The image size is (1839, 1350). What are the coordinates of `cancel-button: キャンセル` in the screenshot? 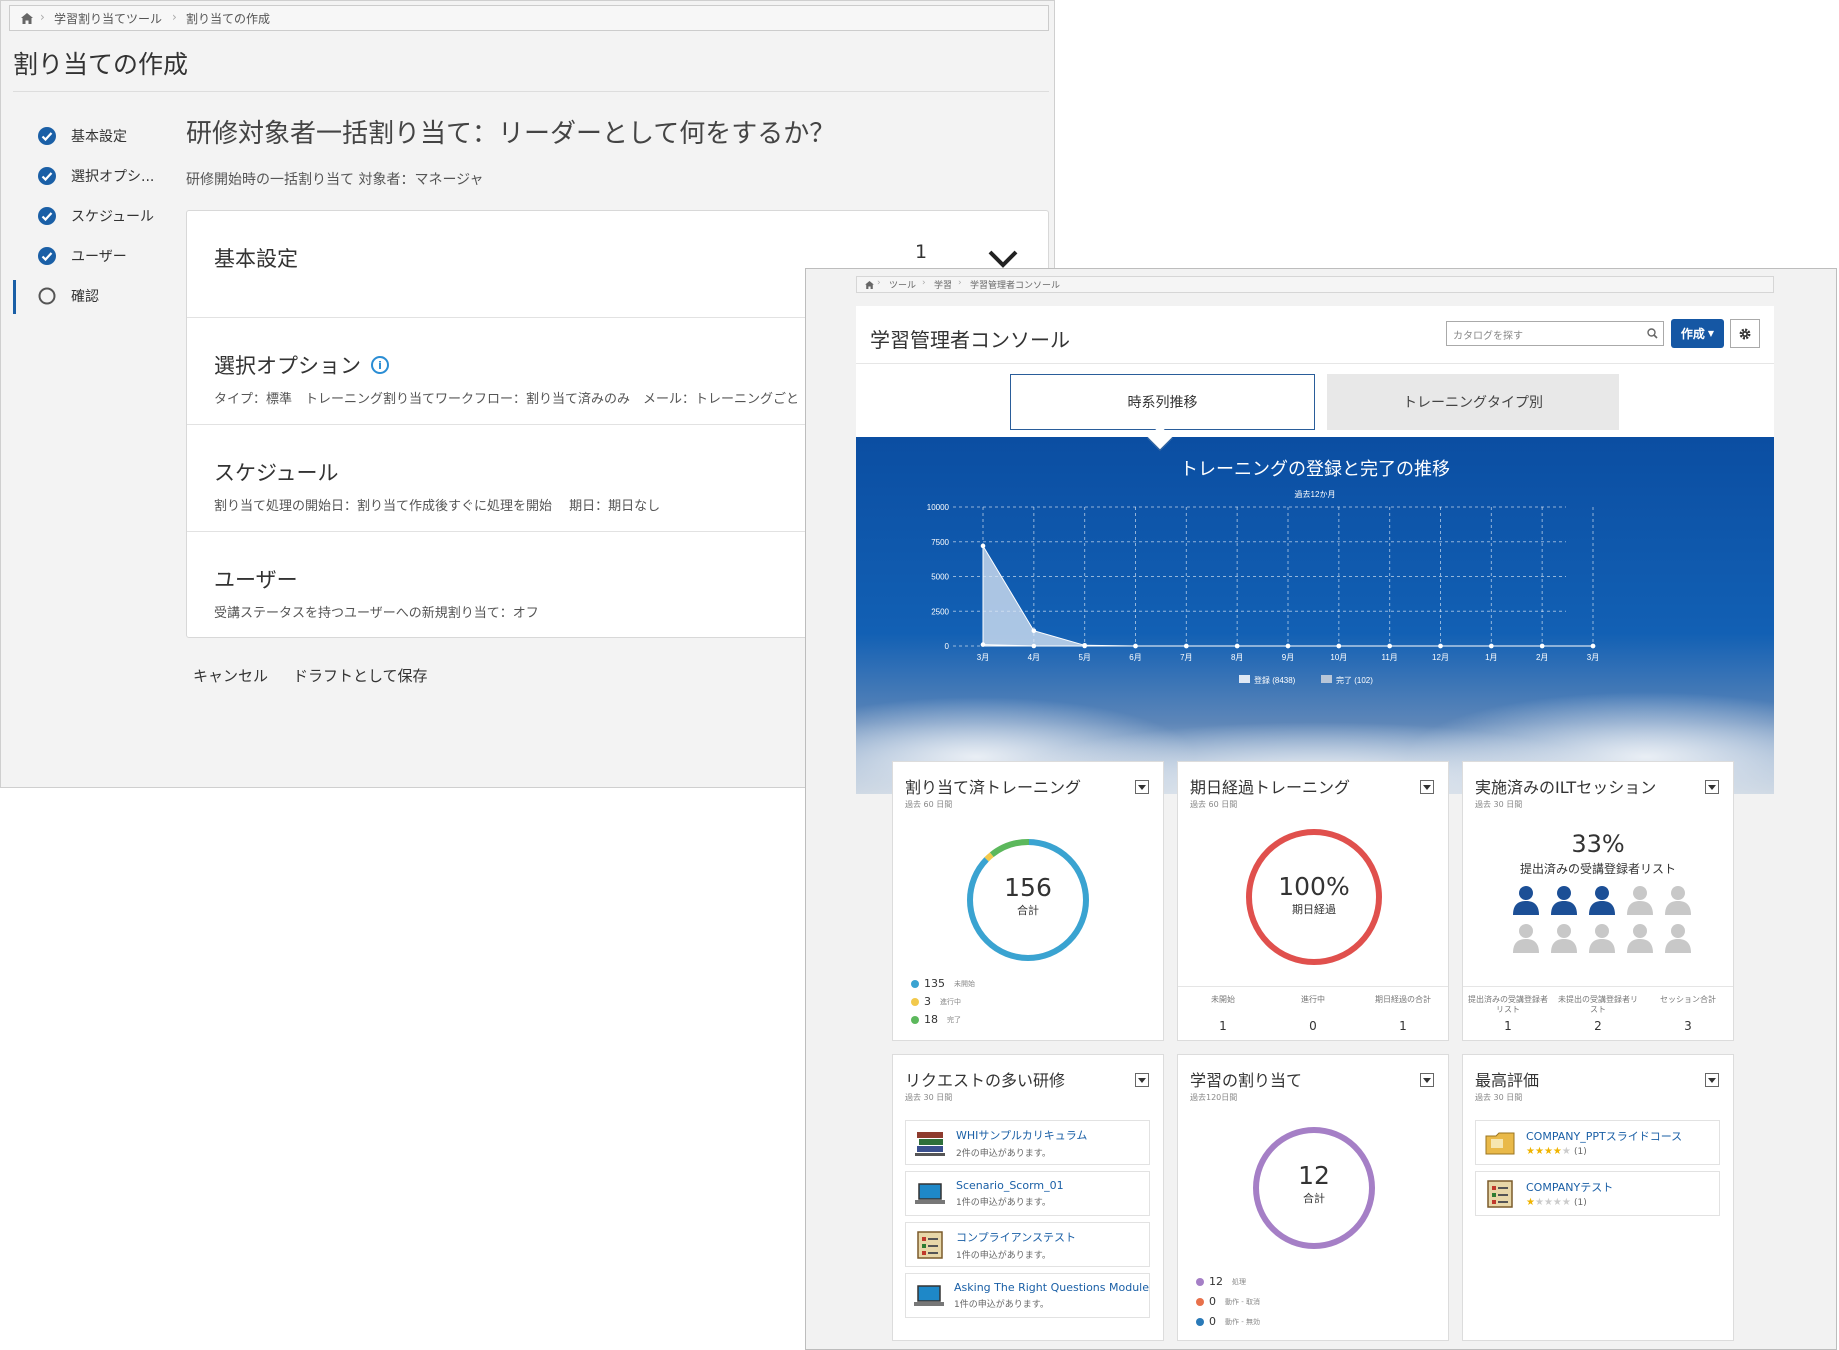 It's located at (230, 675).